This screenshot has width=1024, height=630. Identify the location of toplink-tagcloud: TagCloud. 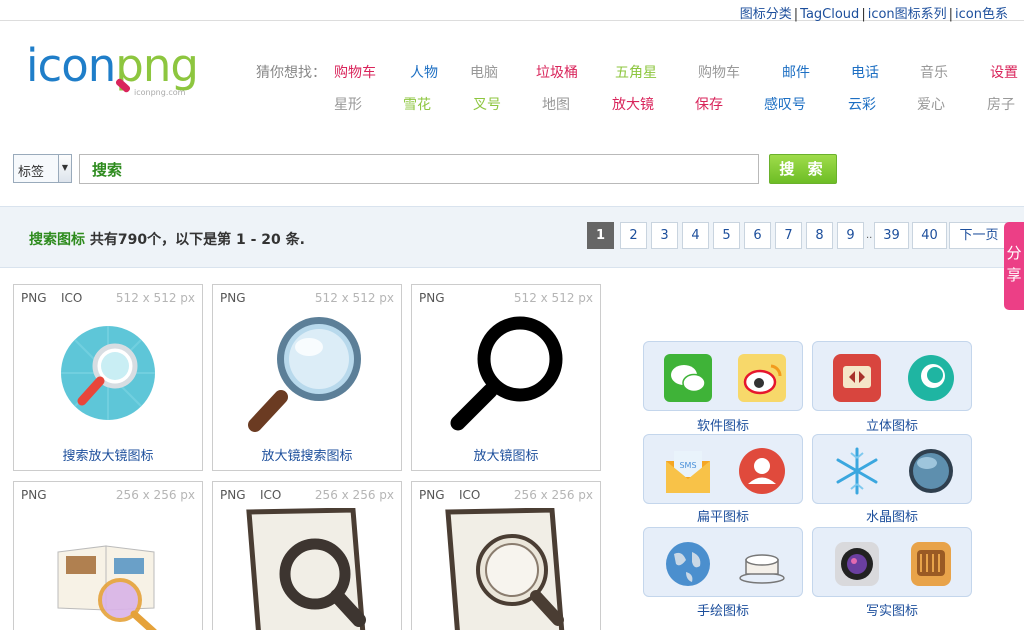
(829, 14).